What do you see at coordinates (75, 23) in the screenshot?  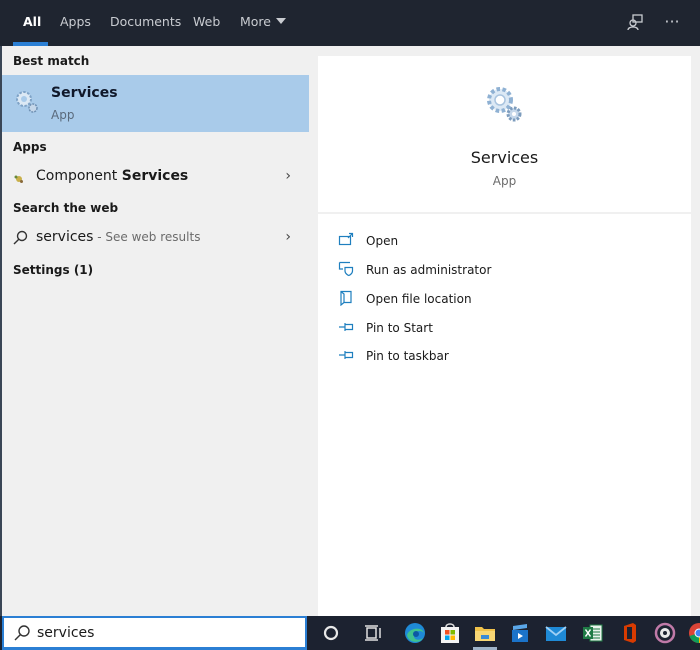 I see `tab-apps: Apps` at bounding box center [75, 23].